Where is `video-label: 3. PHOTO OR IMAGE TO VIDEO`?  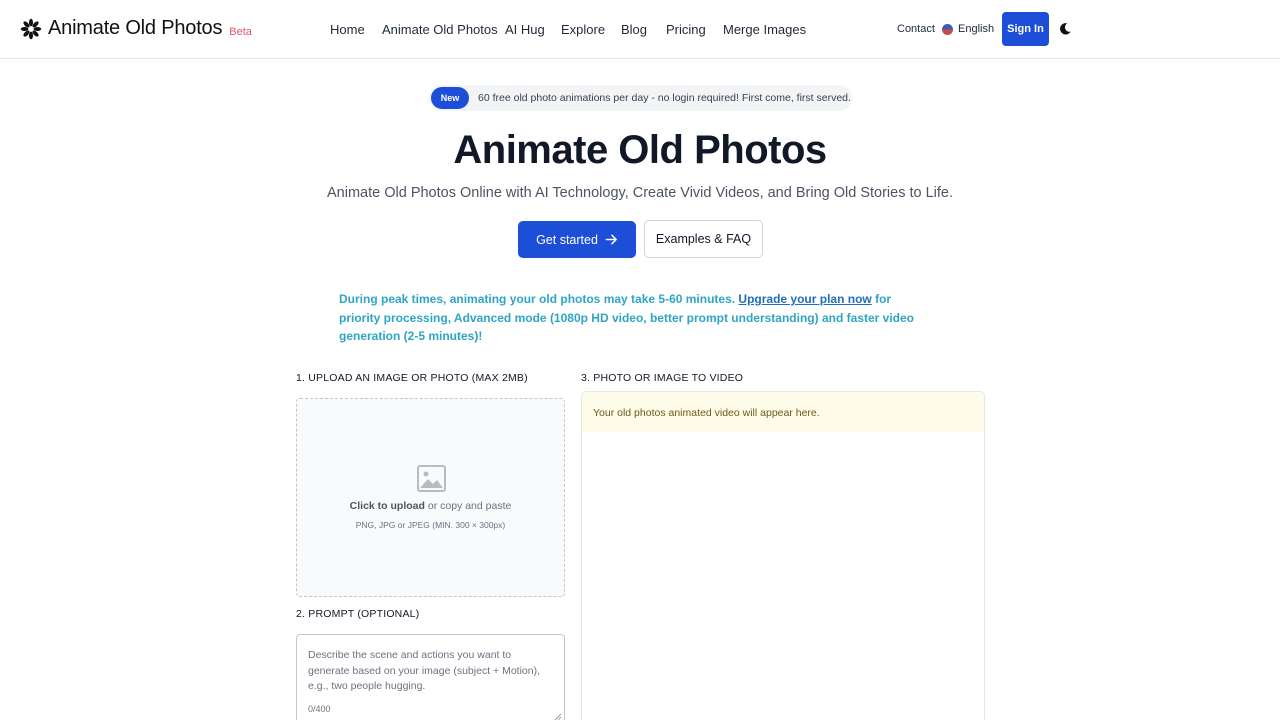
video-label: 3. PHOTO OR IMAGE TO VIDEO is located at coordinates (662, 378).